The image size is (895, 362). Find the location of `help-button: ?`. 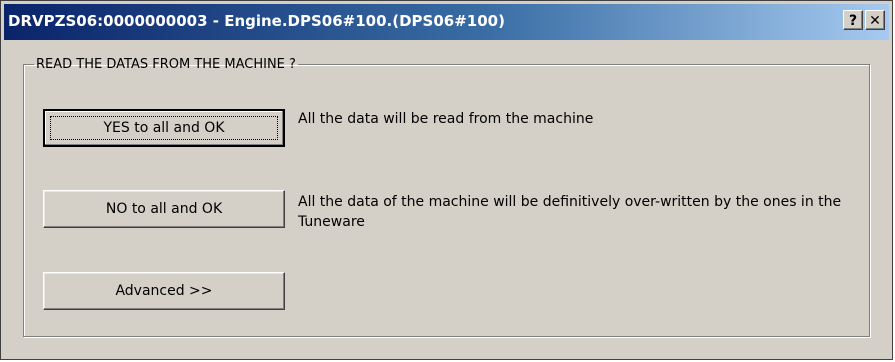

help-button: ? is located at coordinates (853, 20).